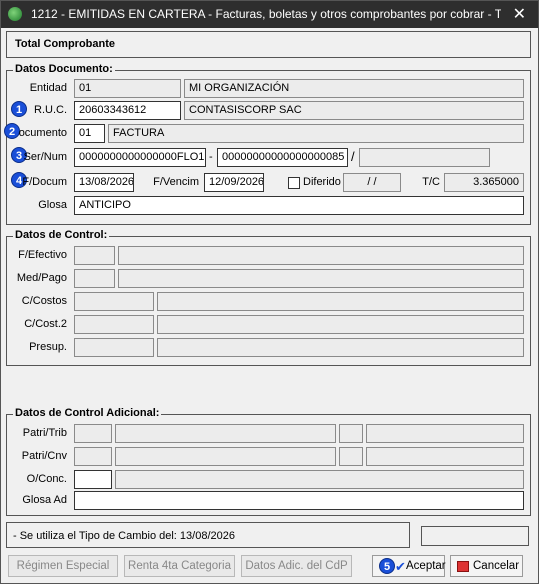  I want to click on fdocum-label: F/Docum, so click(44, 182).